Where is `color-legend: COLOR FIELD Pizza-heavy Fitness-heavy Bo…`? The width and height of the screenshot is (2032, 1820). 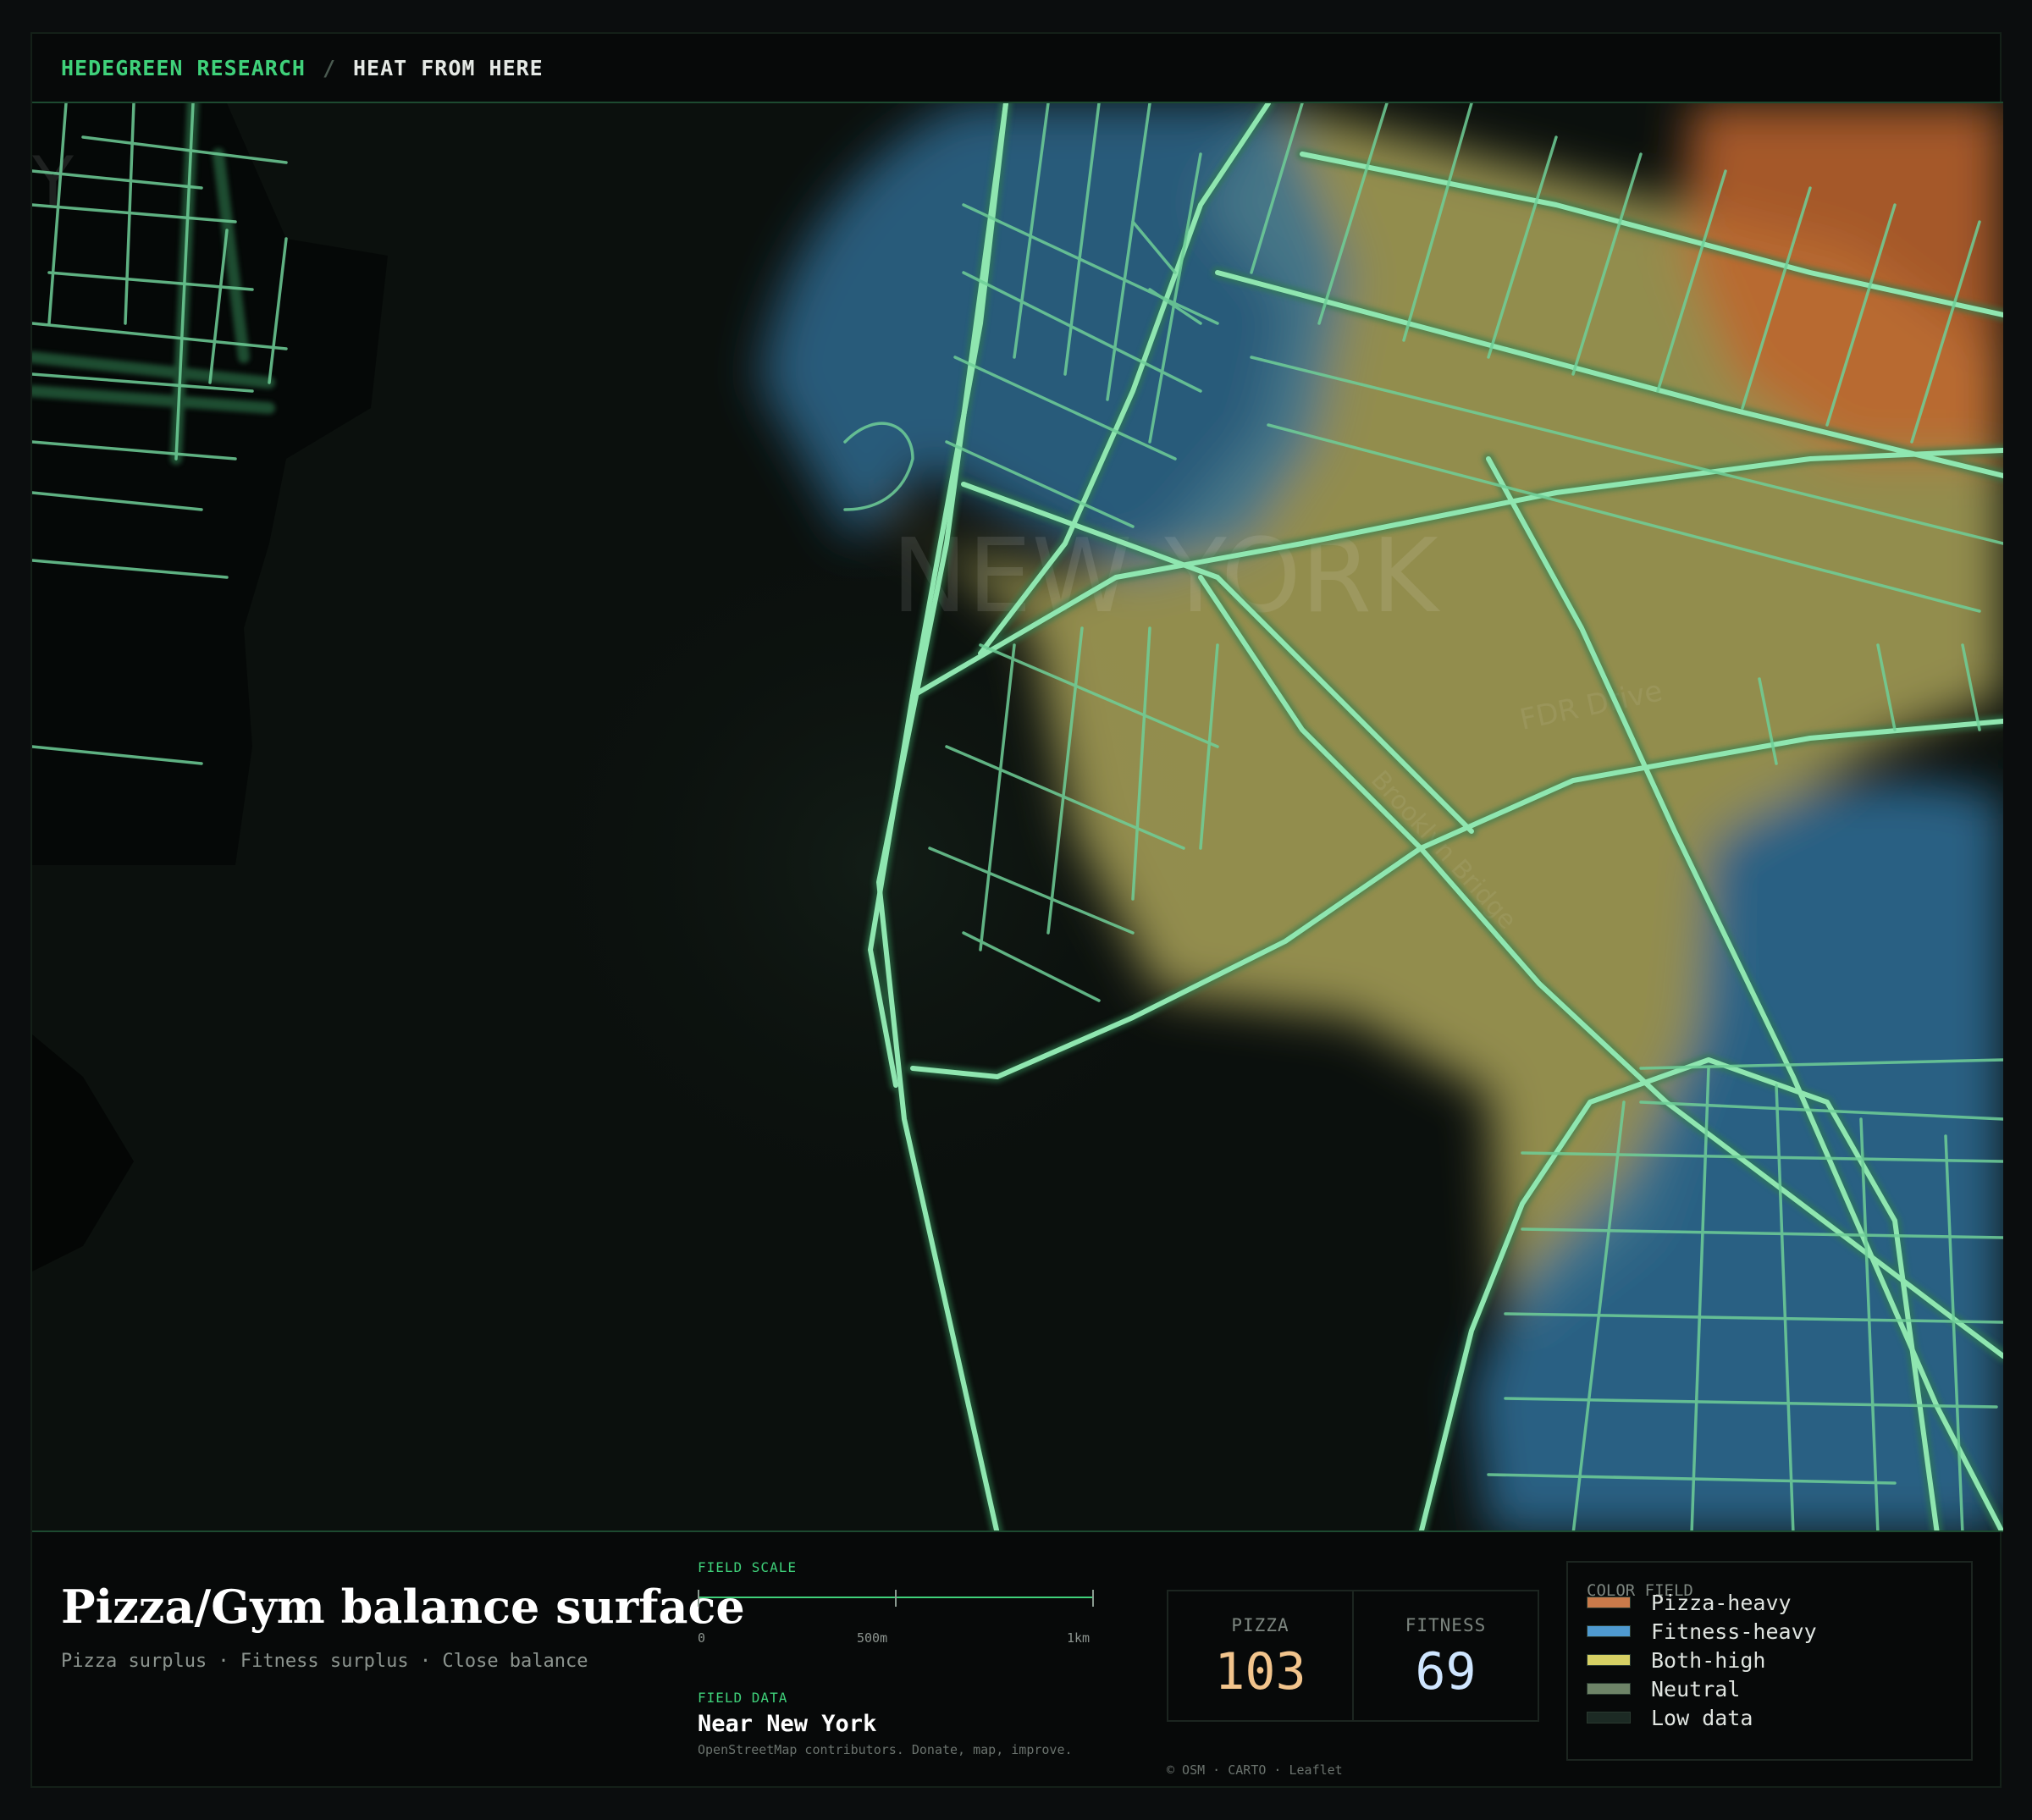 color-legend: COLOR FIELD Pizza-heavy Fitness-heavy Bo… is located at coordinates (1769, 1661).